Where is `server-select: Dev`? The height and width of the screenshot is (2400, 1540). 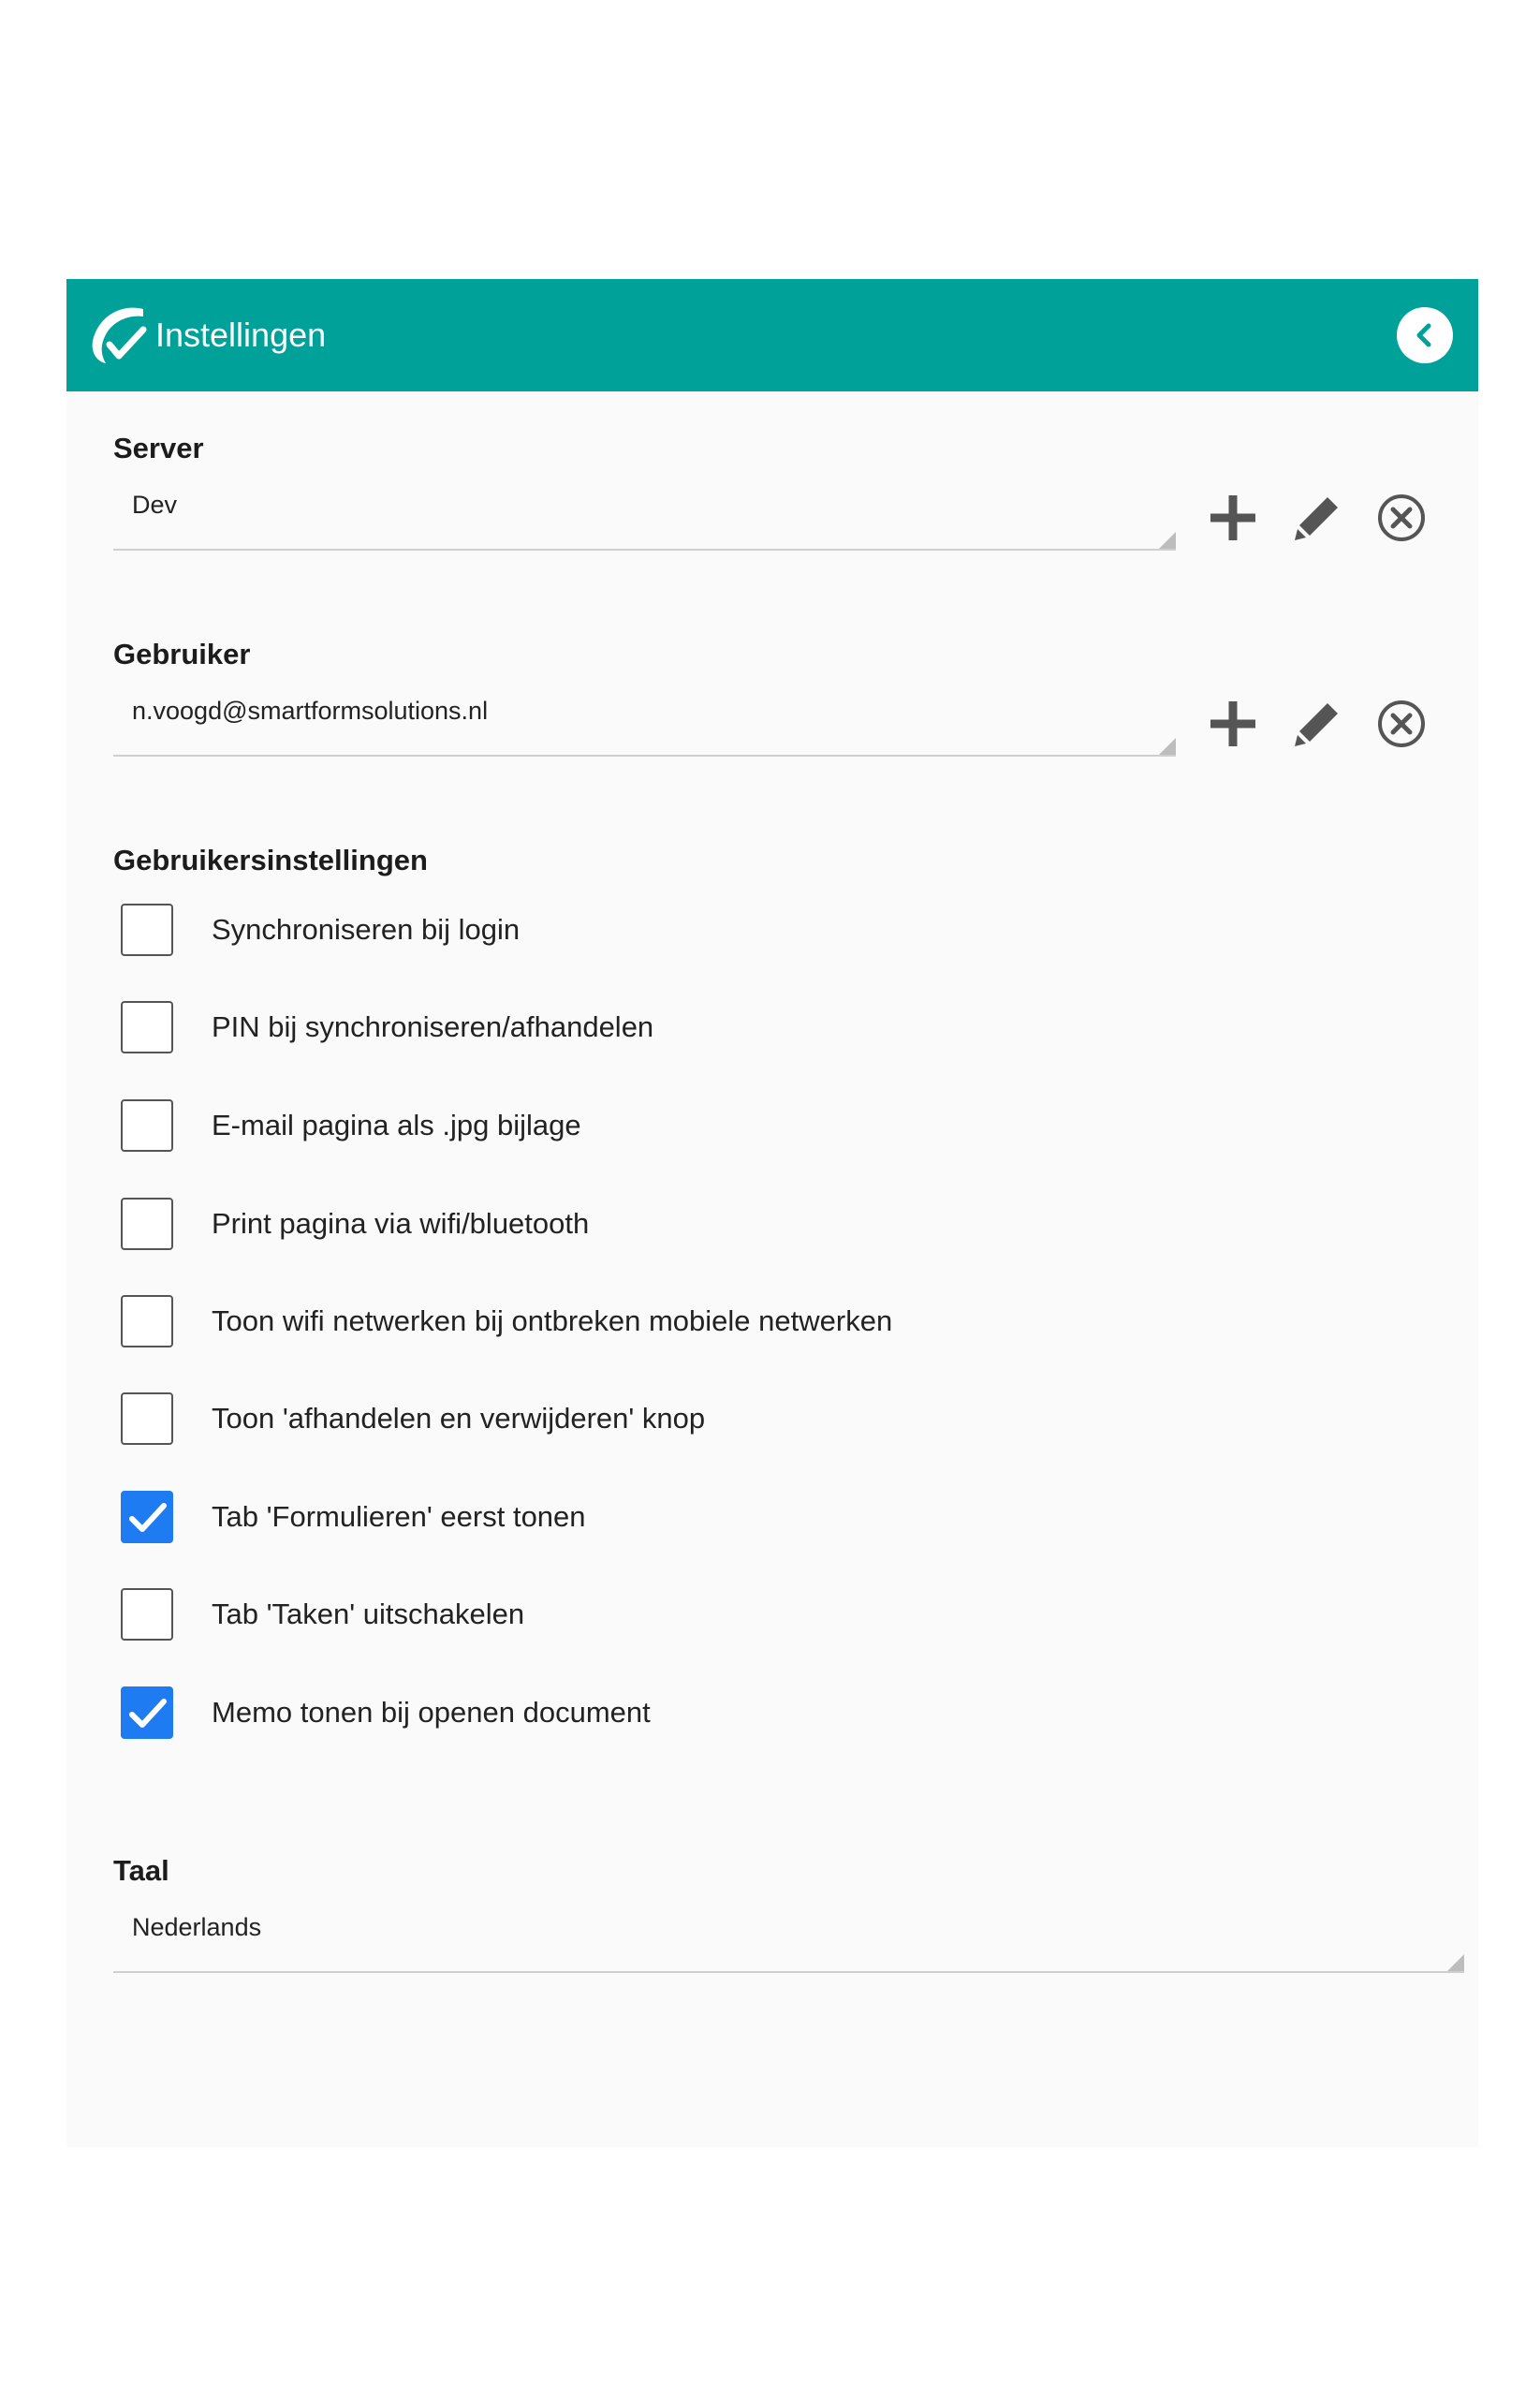
server-select: Dev is located at coordinates (644, 517).